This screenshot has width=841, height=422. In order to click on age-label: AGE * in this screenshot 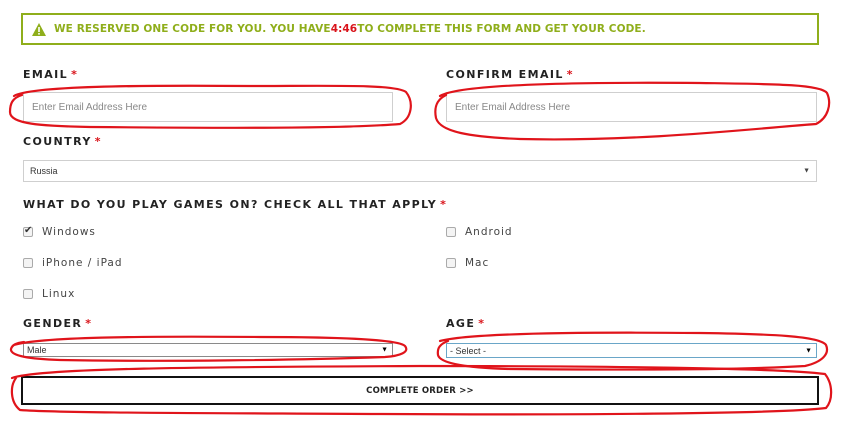, I will do `click(466, 323)`.